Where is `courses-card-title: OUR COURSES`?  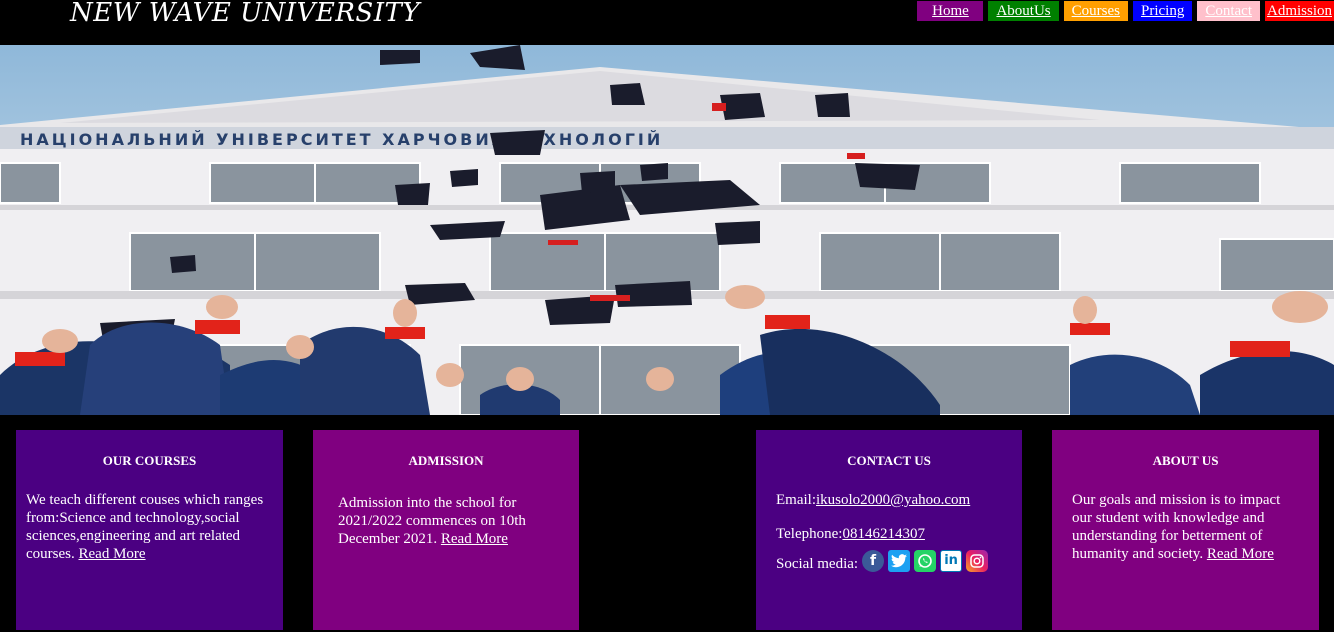
courses-card-title: OUR COURSES is located at coordinates (149, 460).